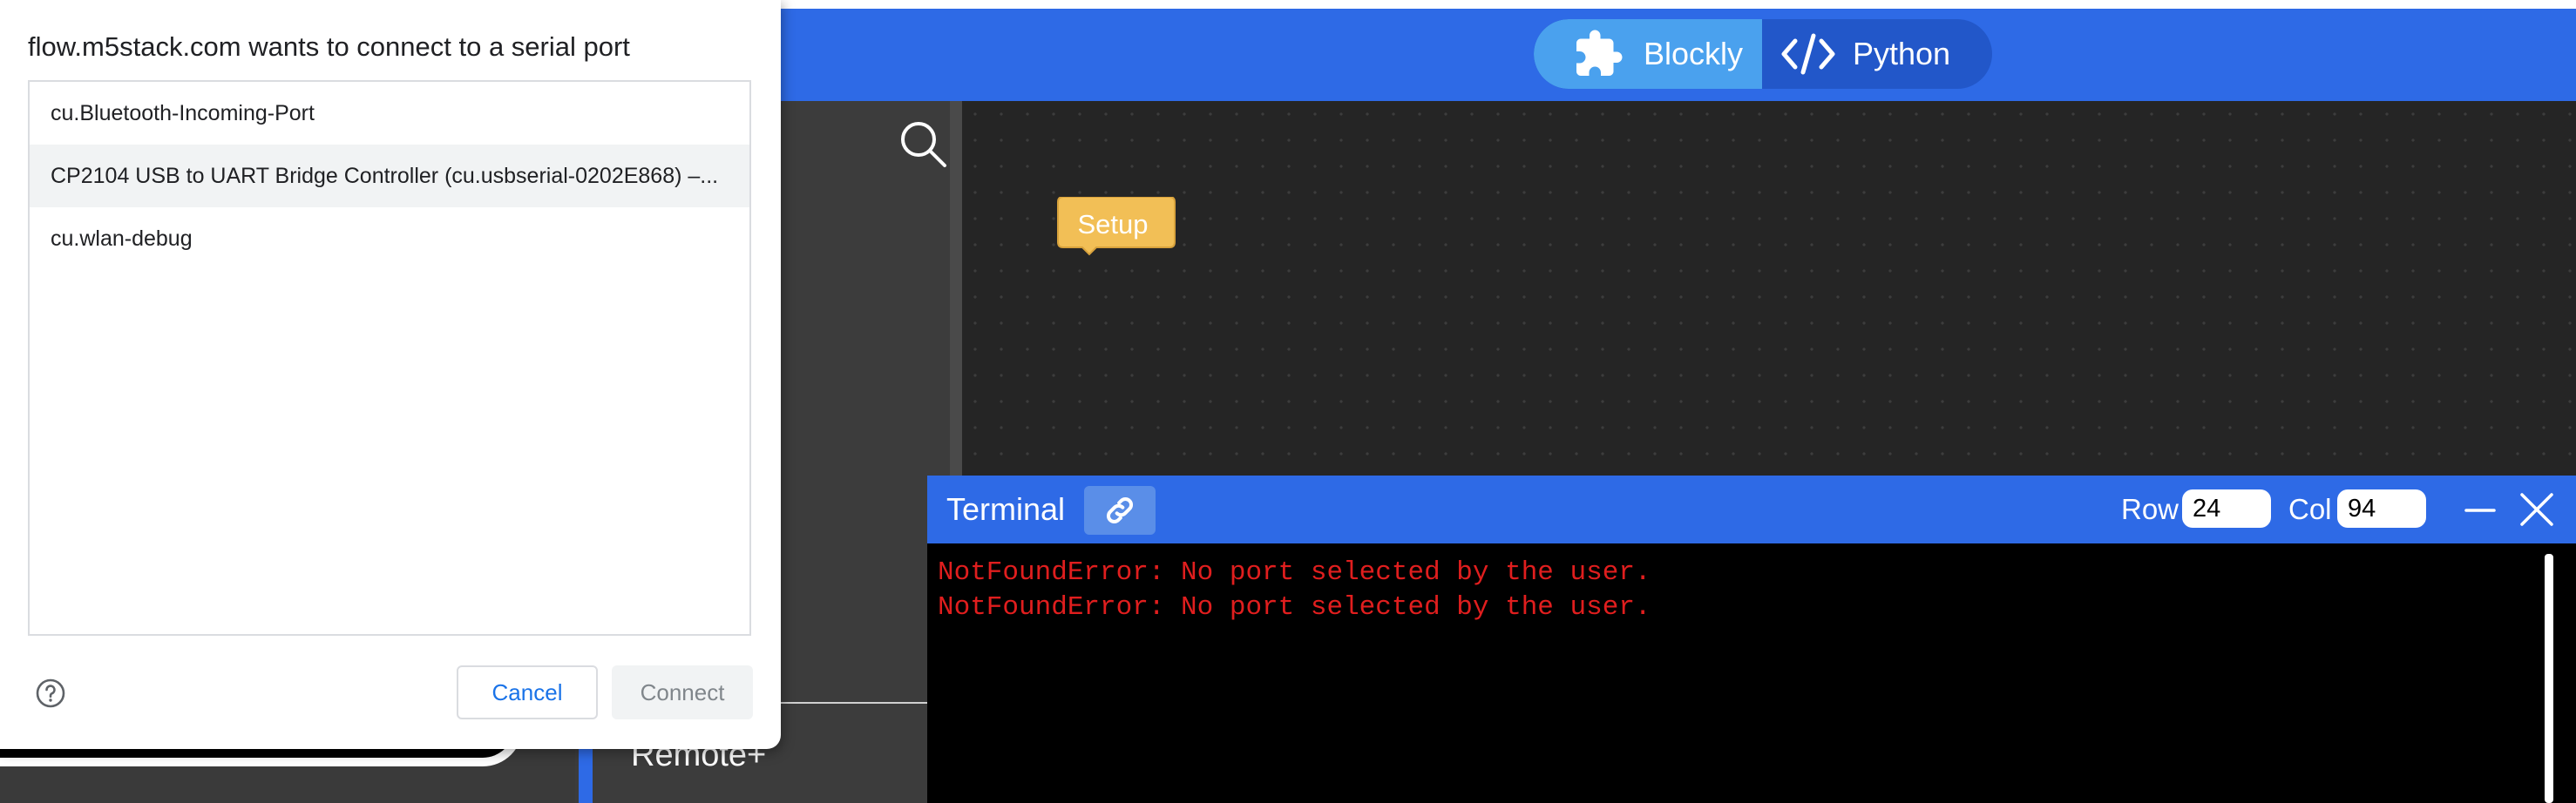  I want to click on link-icon, so click(1120, 510).